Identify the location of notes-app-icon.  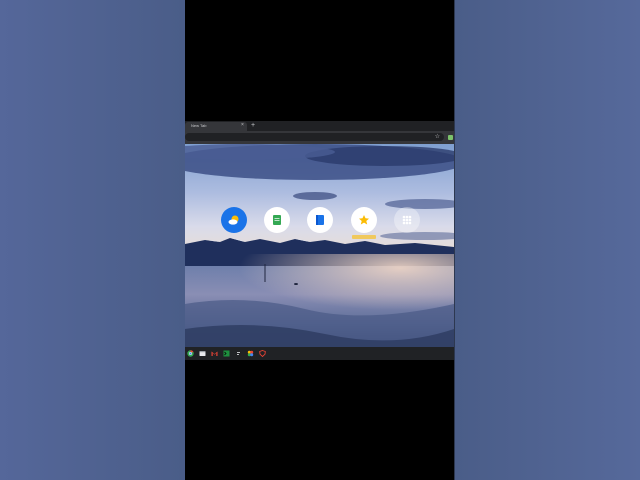
(277, 220).